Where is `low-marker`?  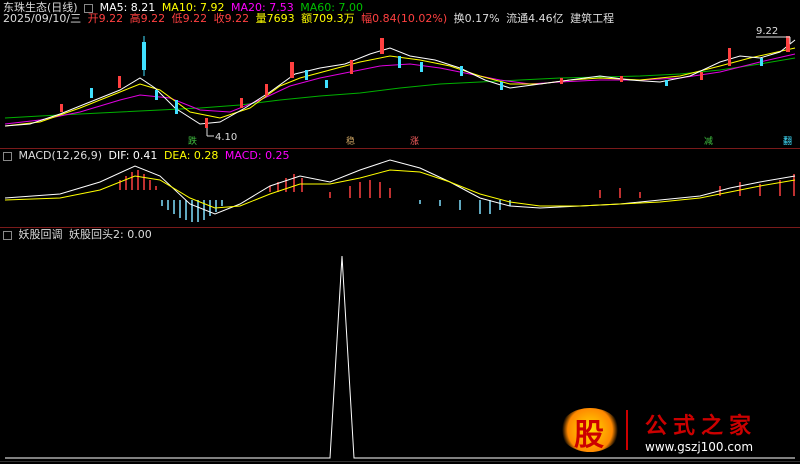
low-marker is located at coordinates (210, 132).